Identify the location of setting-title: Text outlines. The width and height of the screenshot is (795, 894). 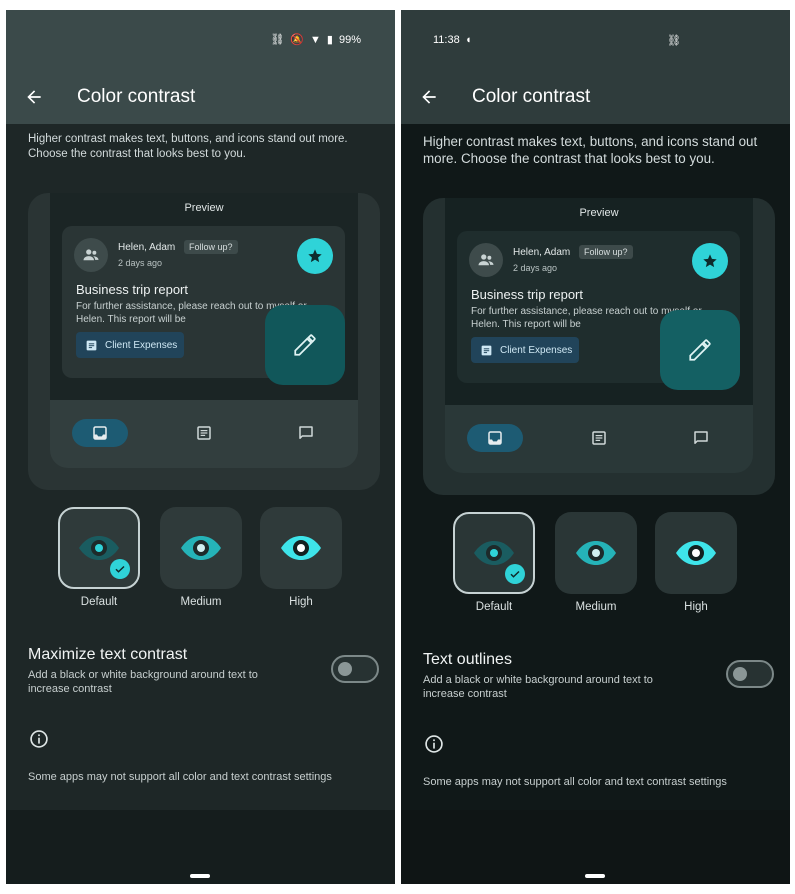
(467, 659).